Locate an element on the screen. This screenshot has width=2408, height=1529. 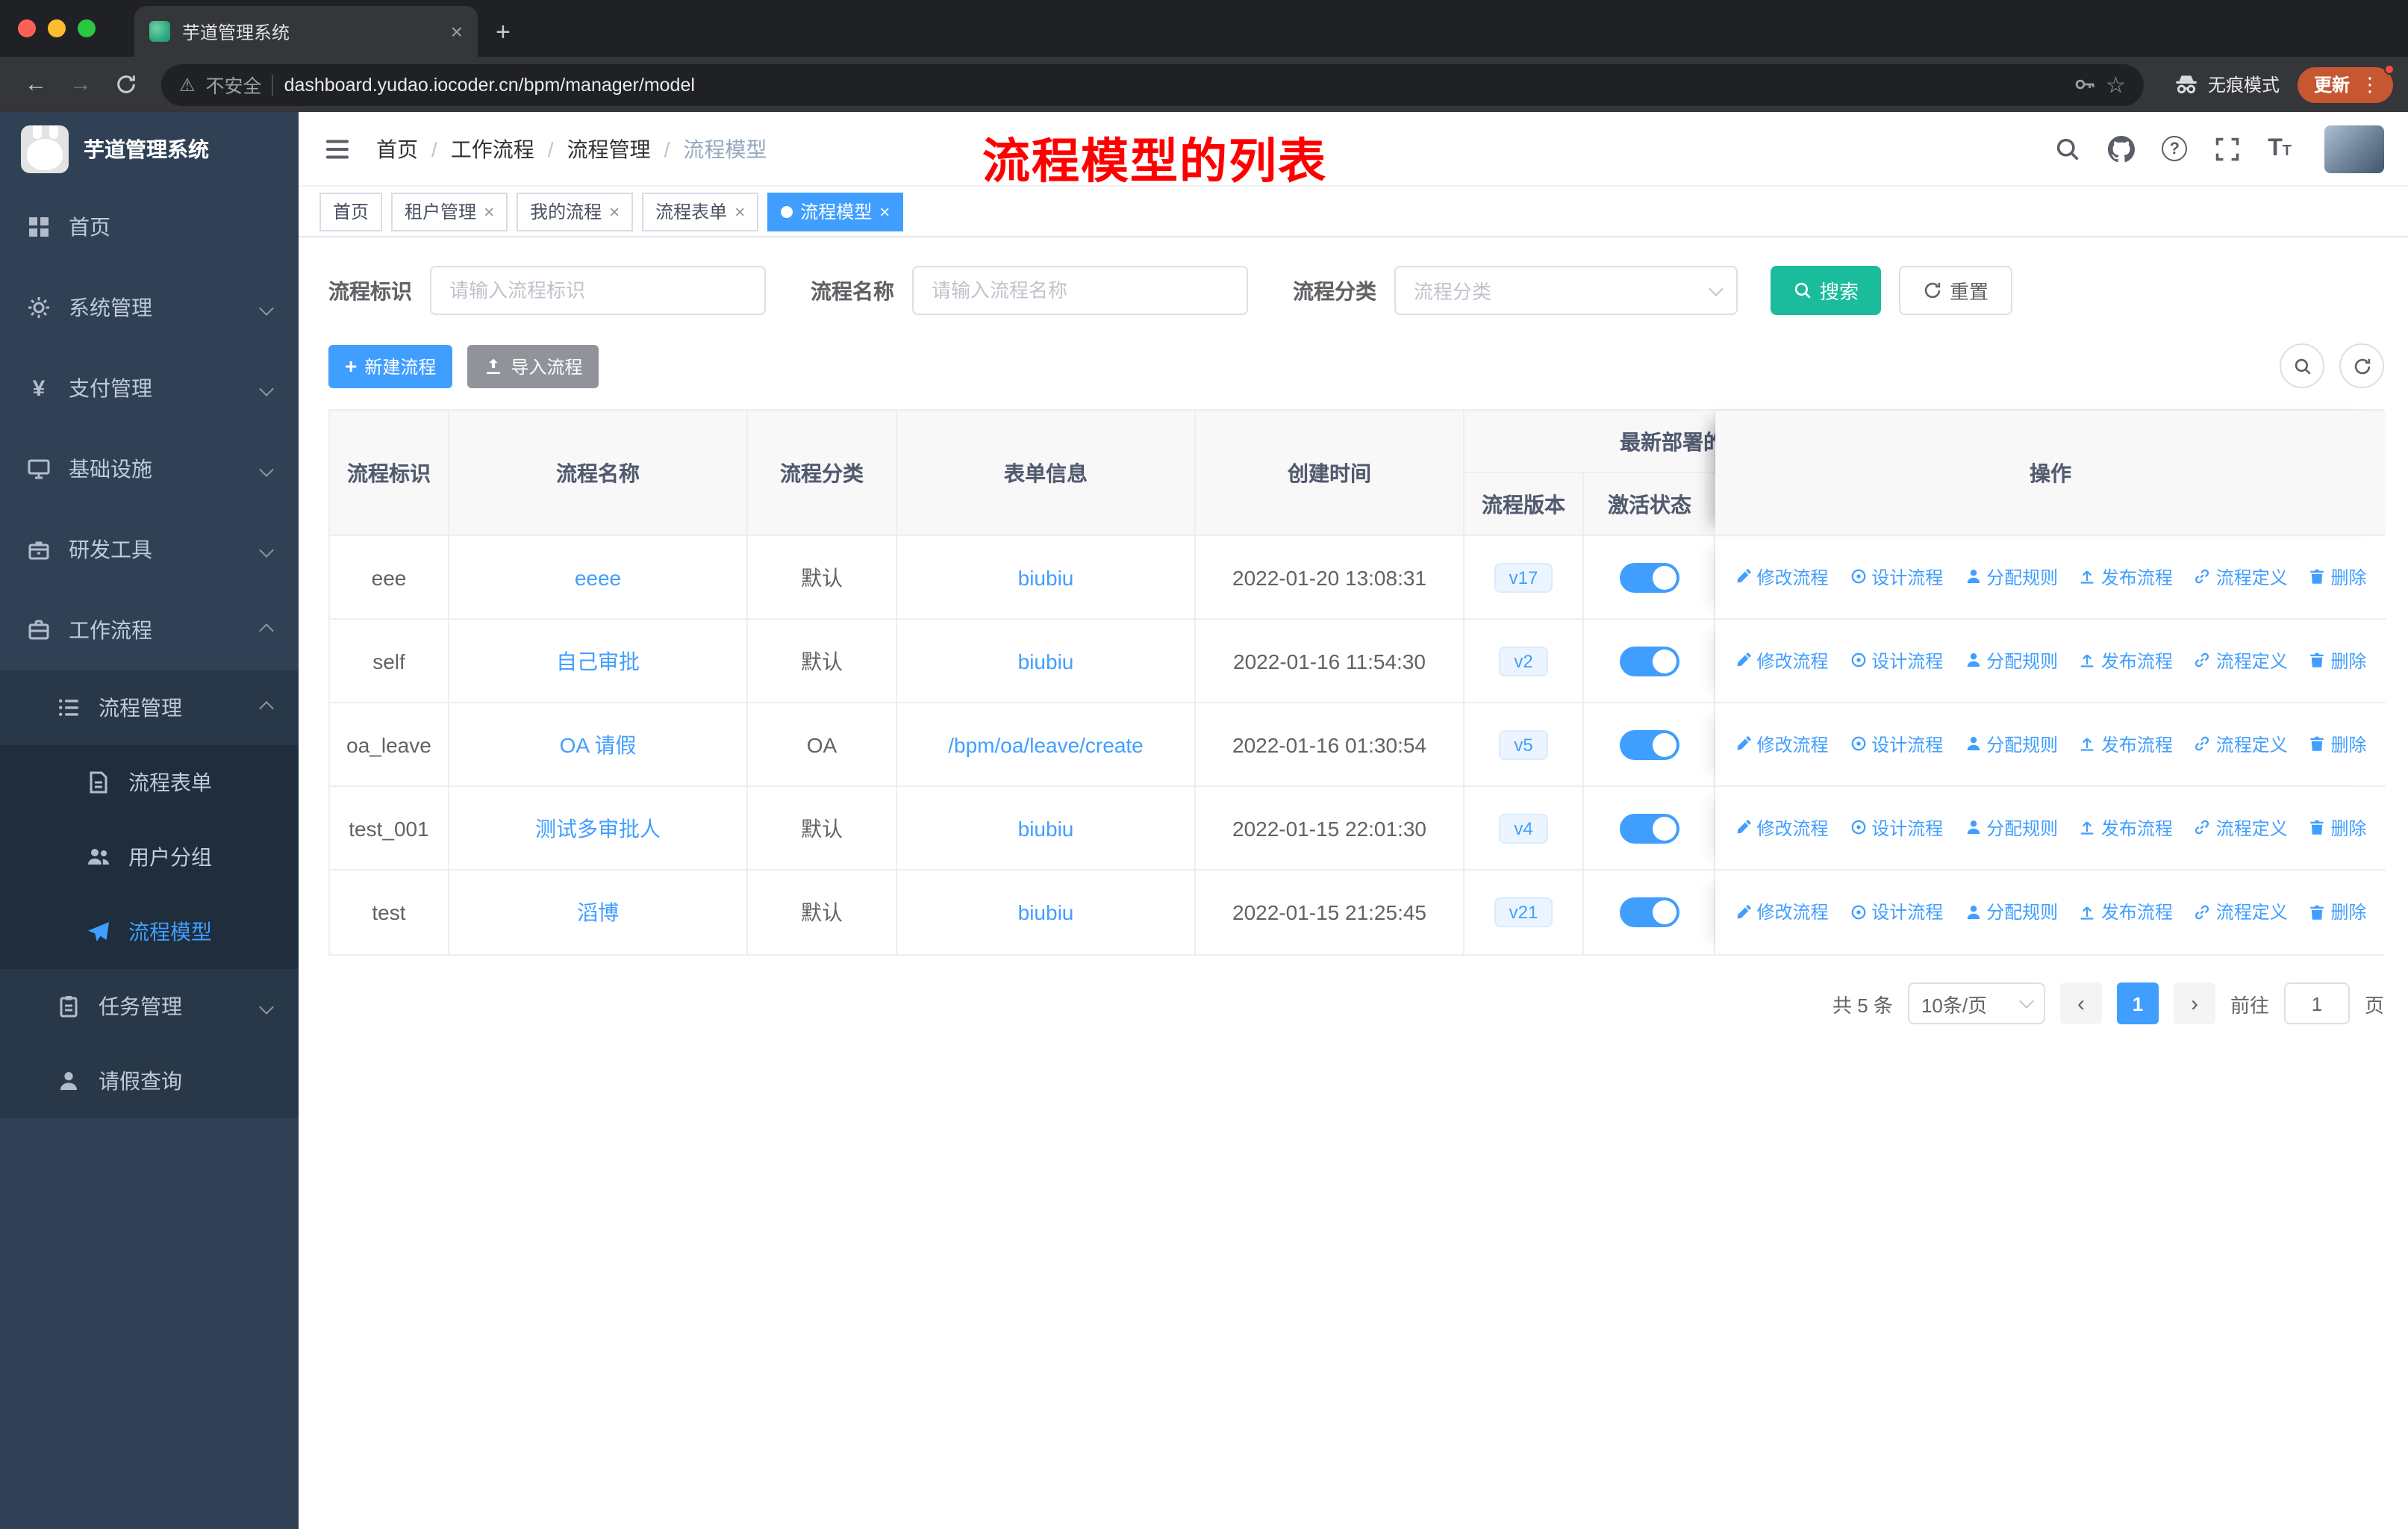
new-tab-button: + is located at coordinates (503, 33).